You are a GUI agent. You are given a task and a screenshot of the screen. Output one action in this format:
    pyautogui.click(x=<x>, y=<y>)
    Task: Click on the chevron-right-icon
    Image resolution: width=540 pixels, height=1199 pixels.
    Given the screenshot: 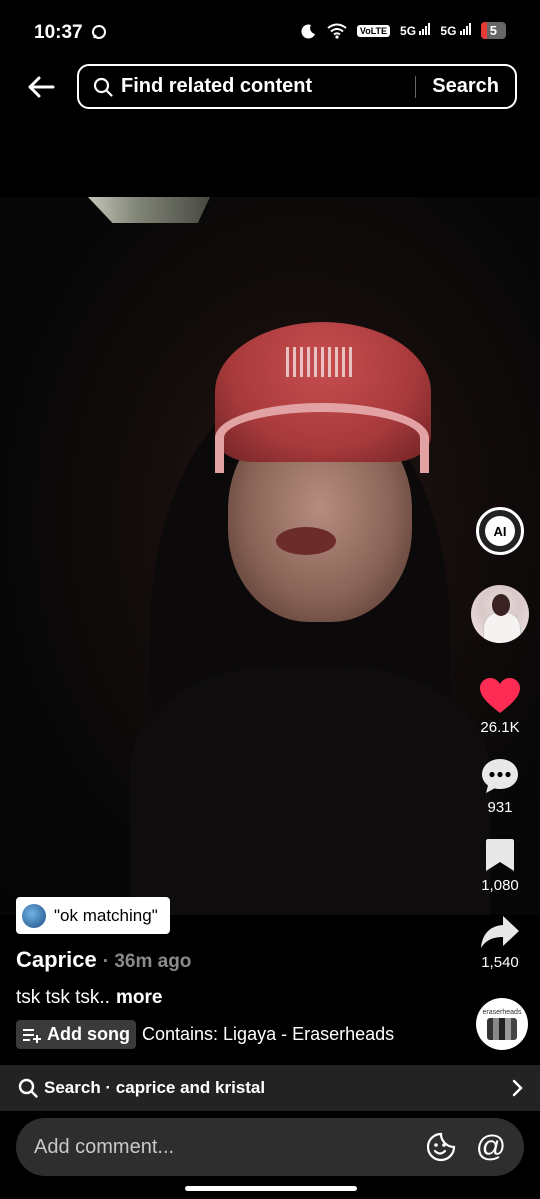 What is the action you would take?
    pyautogui.click(x=517, y=1088)
    